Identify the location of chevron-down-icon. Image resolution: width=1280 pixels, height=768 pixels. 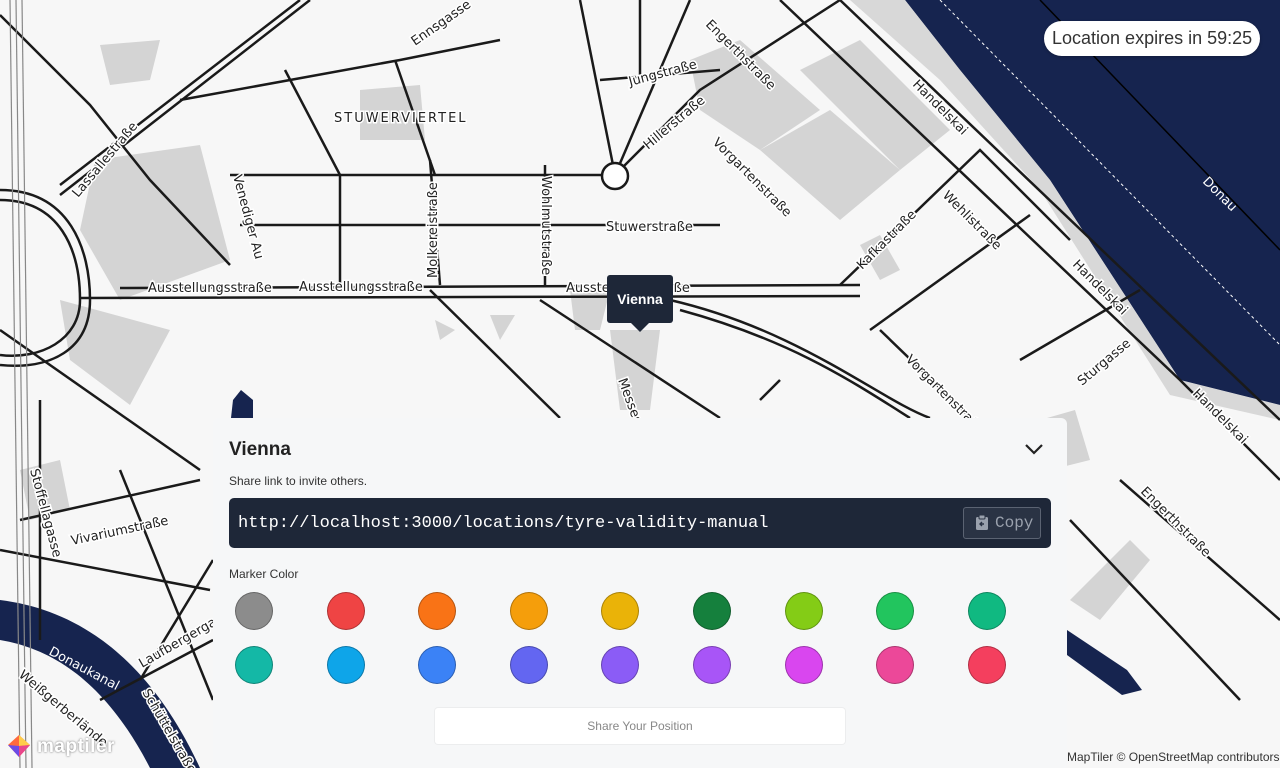
(1034, 449).